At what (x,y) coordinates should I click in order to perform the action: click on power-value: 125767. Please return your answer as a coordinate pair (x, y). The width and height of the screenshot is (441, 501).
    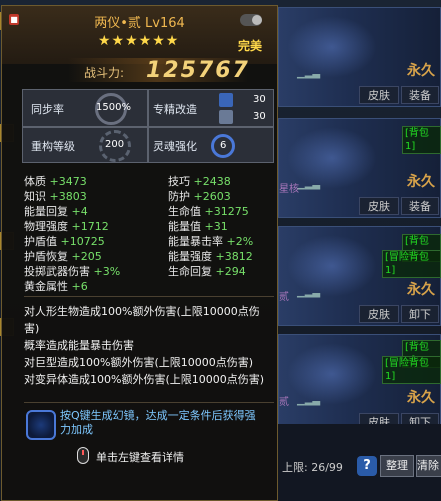
    Looking at the image, I should click on (198, 70).